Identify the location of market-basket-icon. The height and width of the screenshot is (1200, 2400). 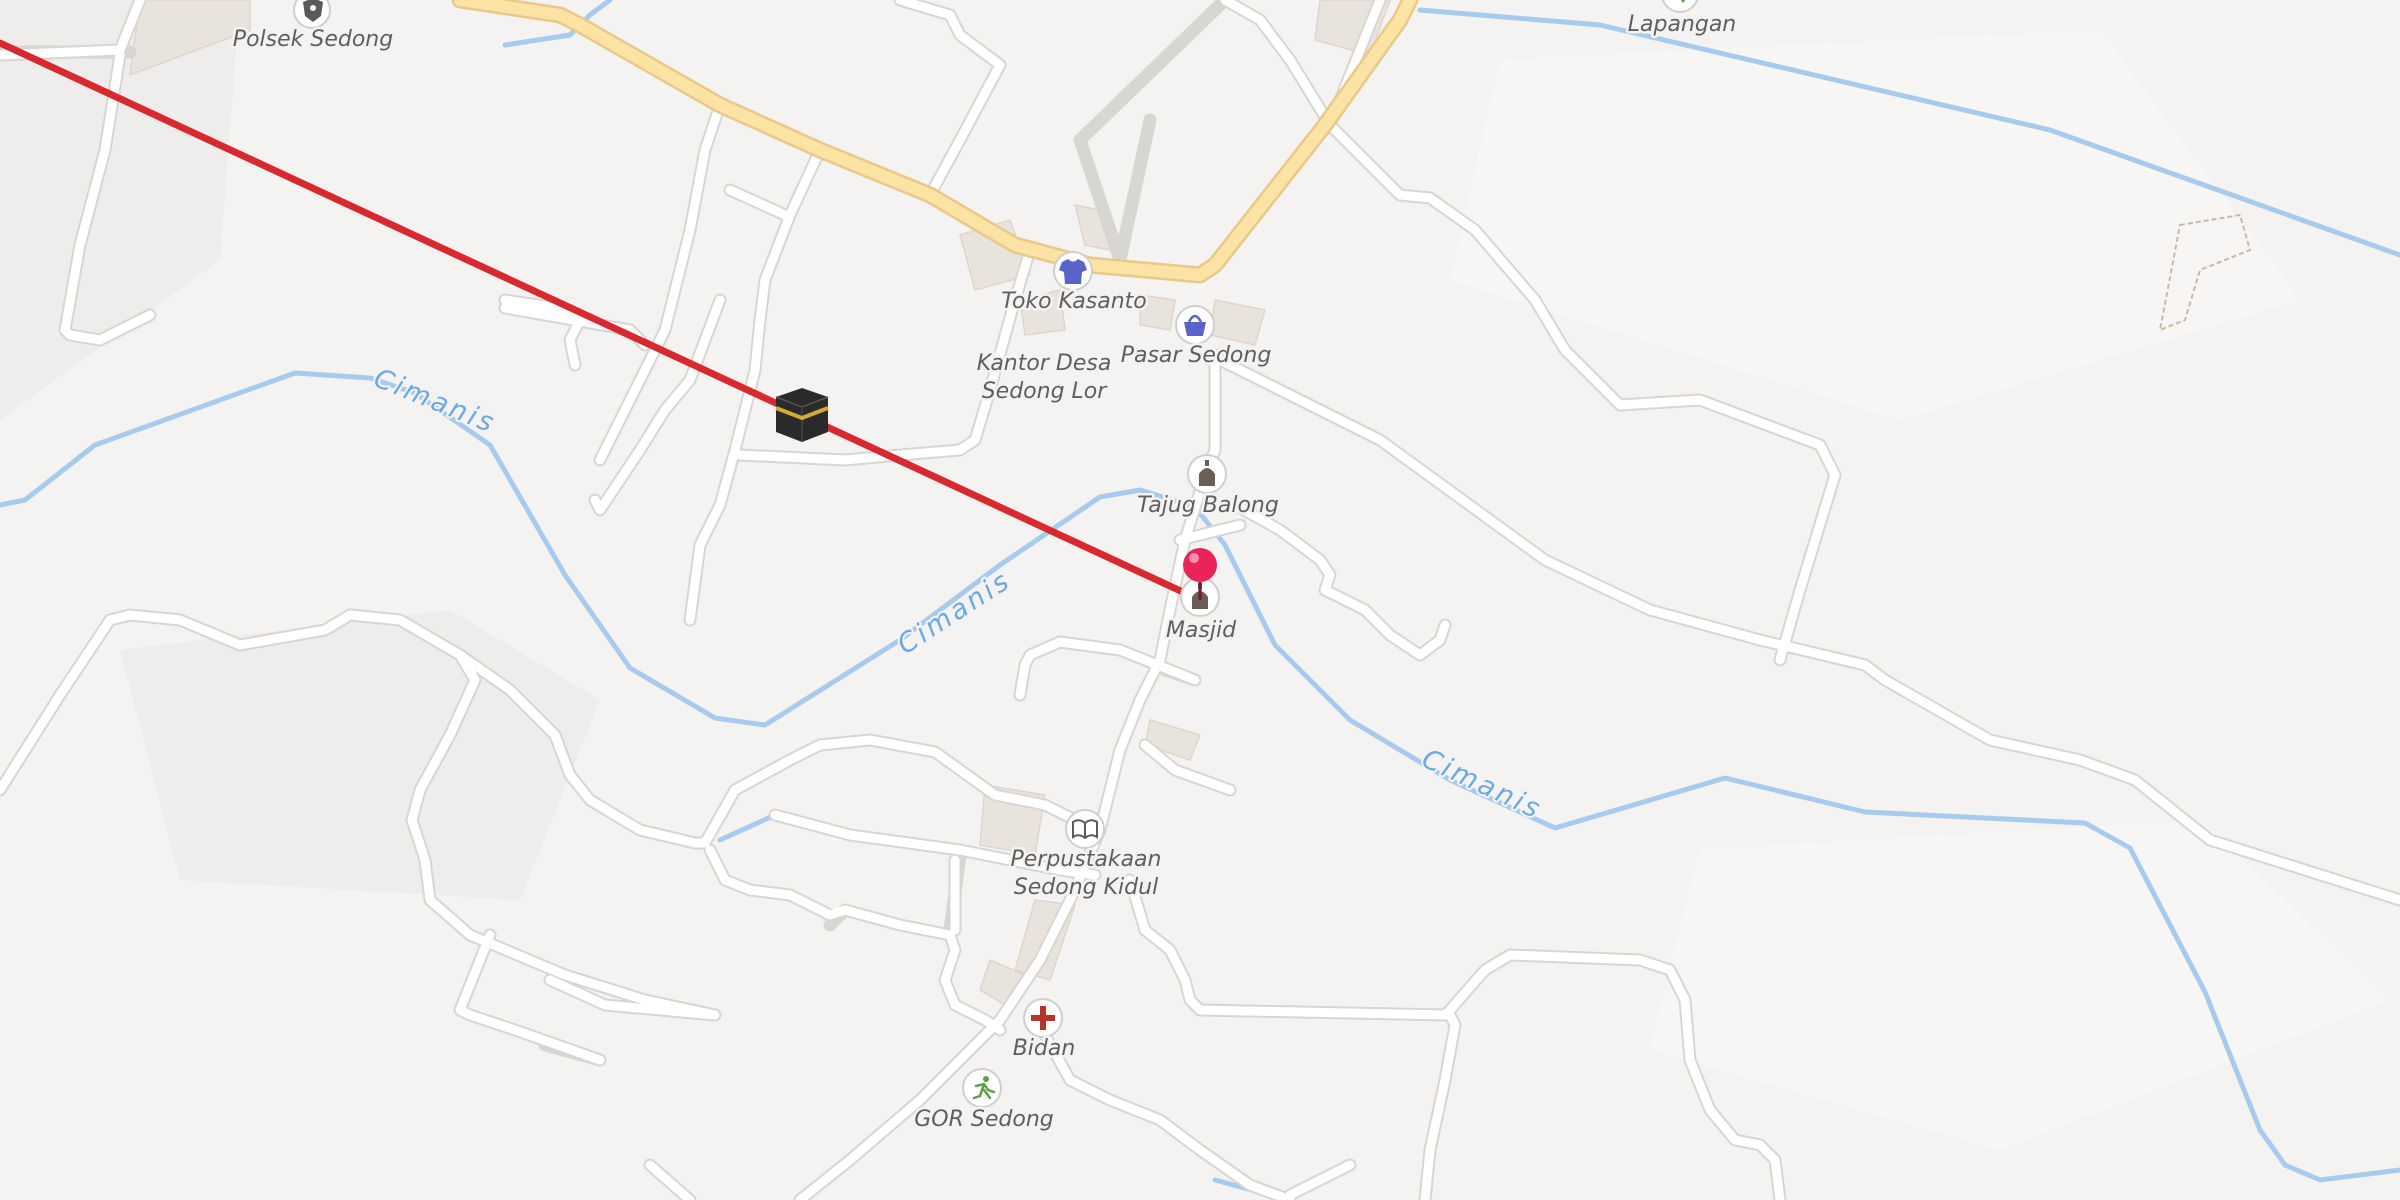
(1195, 325).